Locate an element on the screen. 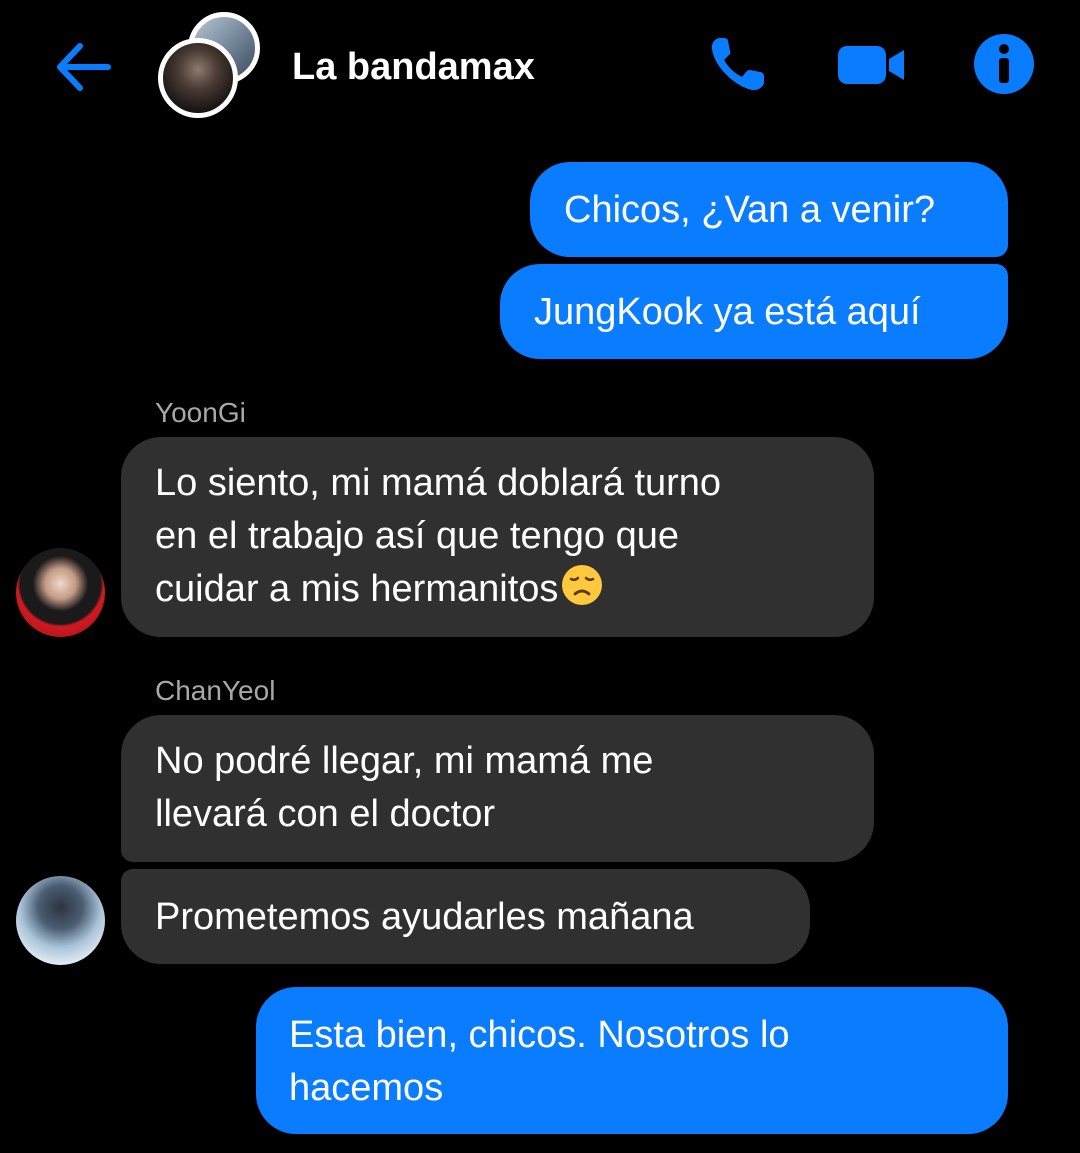  info-button is located at coordinates (1004, 64).